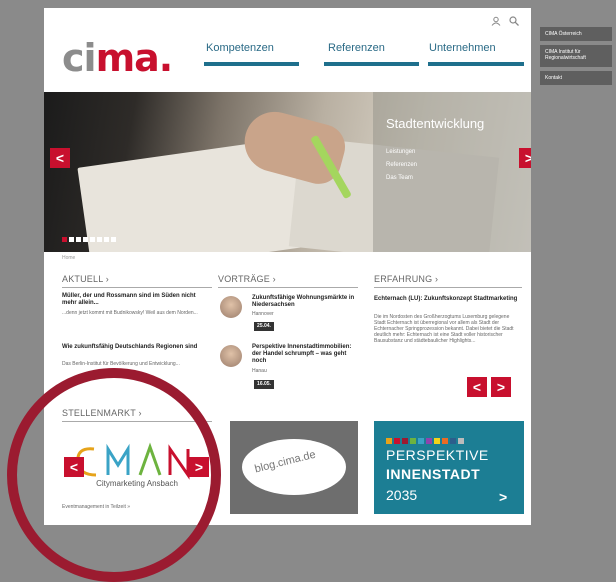  Describe the element at coordinates (259, 371) in the screenshot. I see `vortrag2-place: Hanau` at that location.